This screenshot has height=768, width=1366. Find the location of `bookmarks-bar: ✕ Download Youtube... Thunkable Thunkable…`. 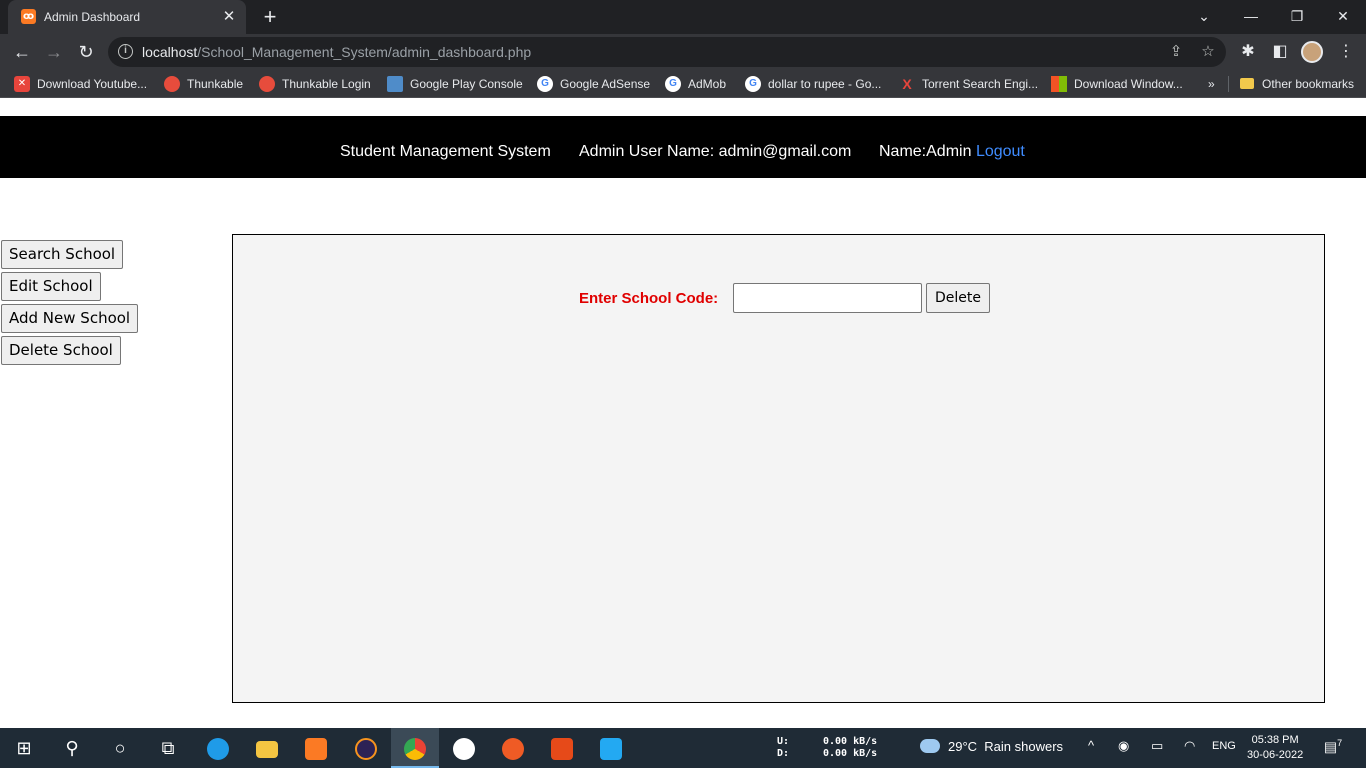

bookmarks-bar: ✕ Download Youtube... Thunkable Thunkable… is located at coordinates (683, 84).